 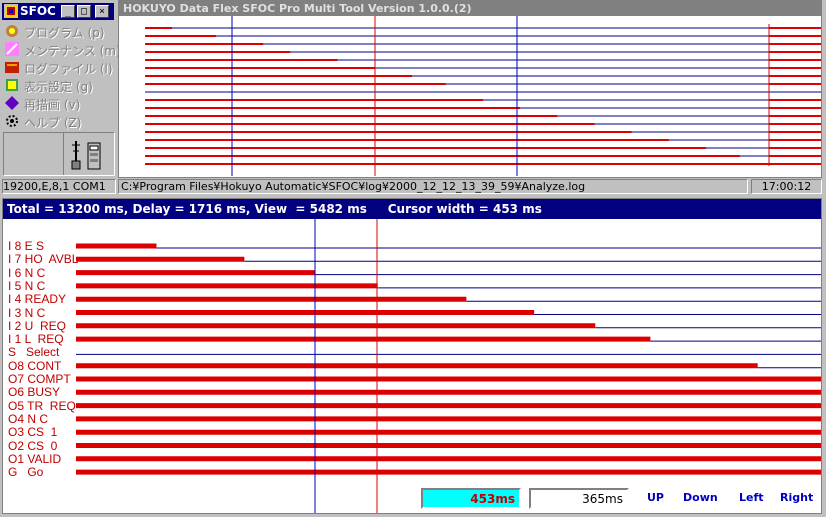 I want to click on comm-settings-status: 19200,E,8,1 COM1, so click(x=59, y=186).